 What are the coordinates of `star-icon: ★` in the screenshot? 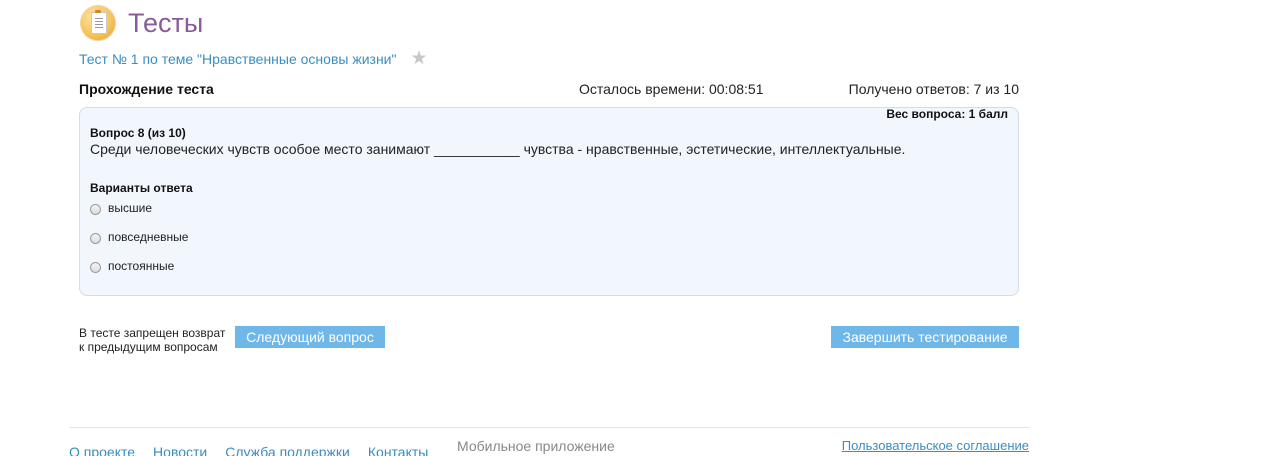 It's located at (418, 58).